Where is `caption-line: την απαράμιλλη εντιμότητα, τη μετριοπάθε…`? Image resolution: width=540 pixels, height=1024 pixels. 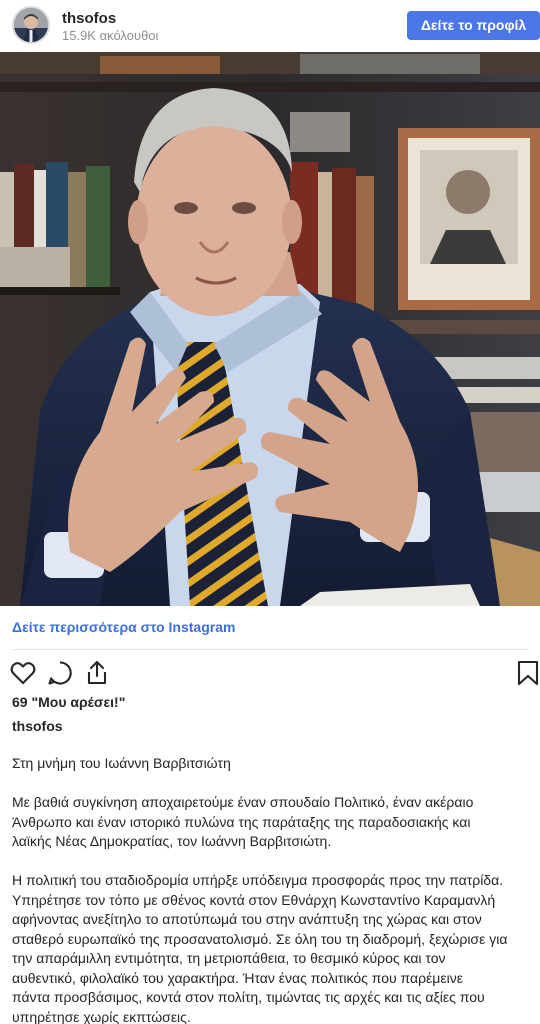
caption-line: την απαράμιλλη εντιμότητα, τη μετριοπάθε… is located at coordinates (229, 958).